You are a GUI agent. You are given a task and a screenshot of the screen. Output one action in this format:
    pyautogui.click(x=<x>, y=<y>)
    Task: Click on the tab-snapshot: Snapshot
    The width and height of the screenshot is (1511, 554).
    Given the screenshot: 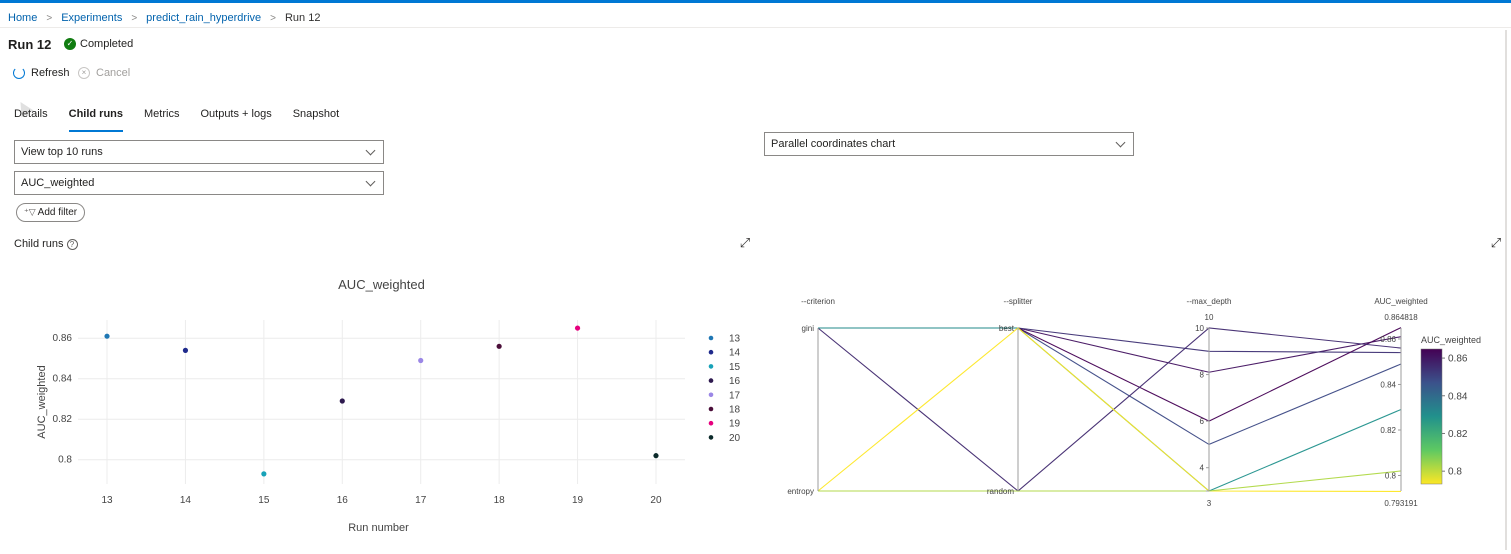 What is the action you would take?
    pyautogui.click(x=316, y=117)
    